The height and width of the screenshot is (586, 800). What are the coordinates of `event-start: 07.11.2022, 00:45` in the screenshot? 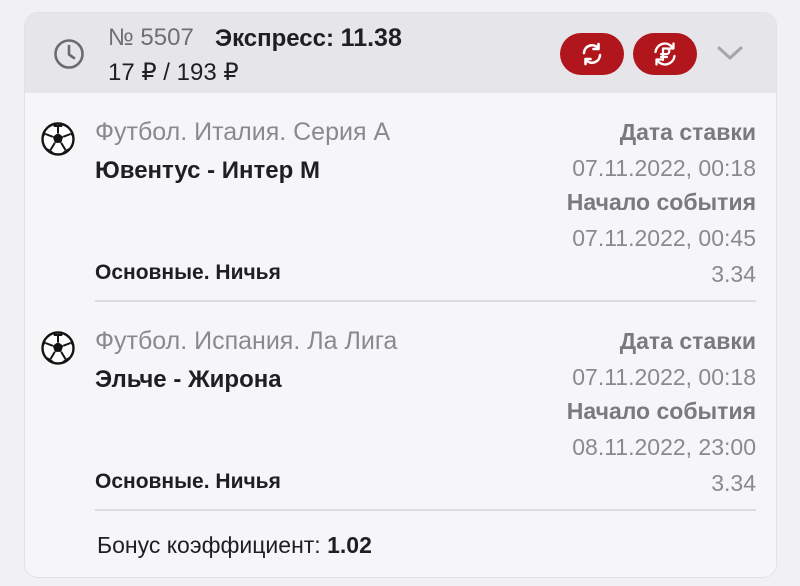 It's located at (664, 238).